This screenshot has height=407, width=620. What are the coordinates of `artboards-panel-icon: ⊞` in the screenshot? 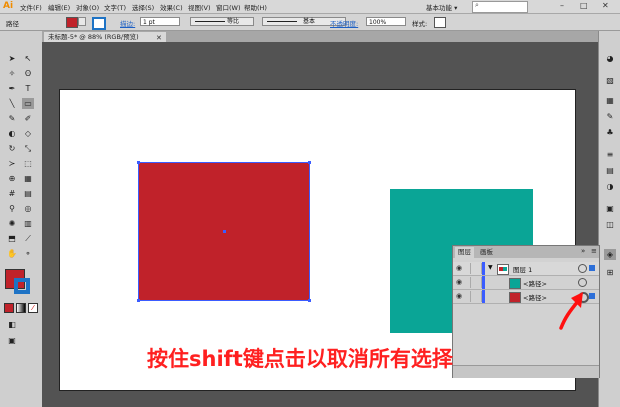 It's located at (610, 272).